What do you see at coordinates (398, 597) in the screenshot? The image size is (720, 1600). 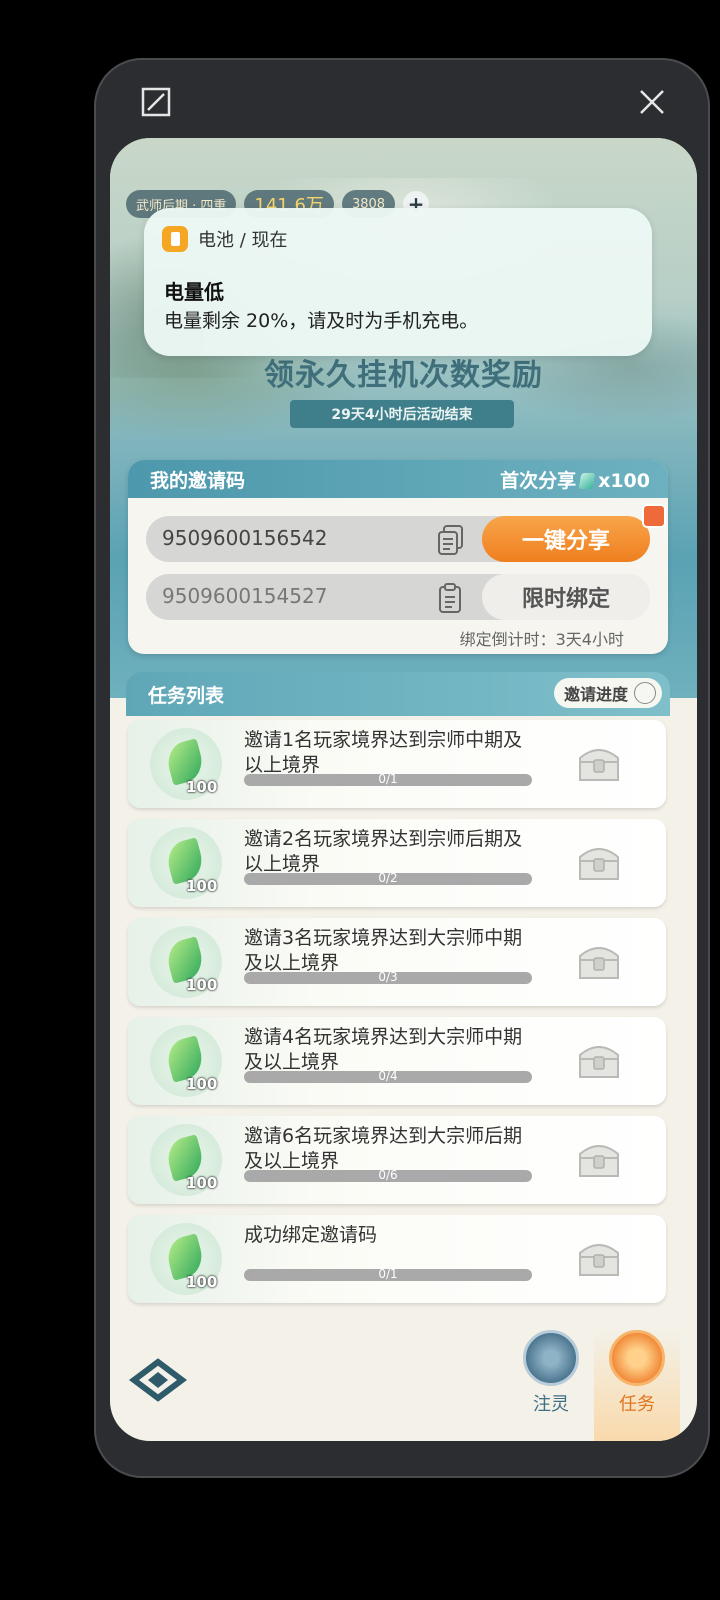 I see `bind-code-row: 9509600154527 限时绑定` at bounding box center [398, 597].